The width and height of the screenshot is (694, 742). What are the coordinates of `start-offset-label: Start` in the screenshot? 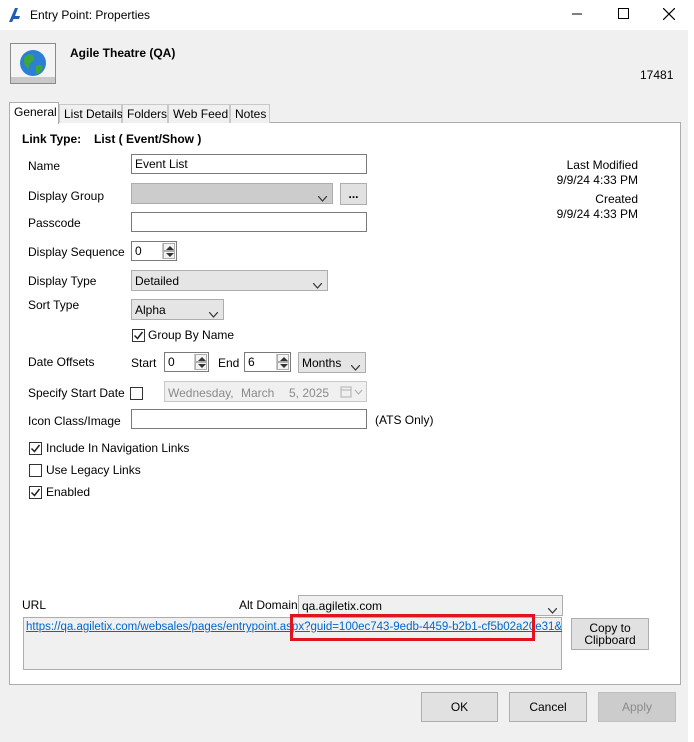 It's located at (144, 363).